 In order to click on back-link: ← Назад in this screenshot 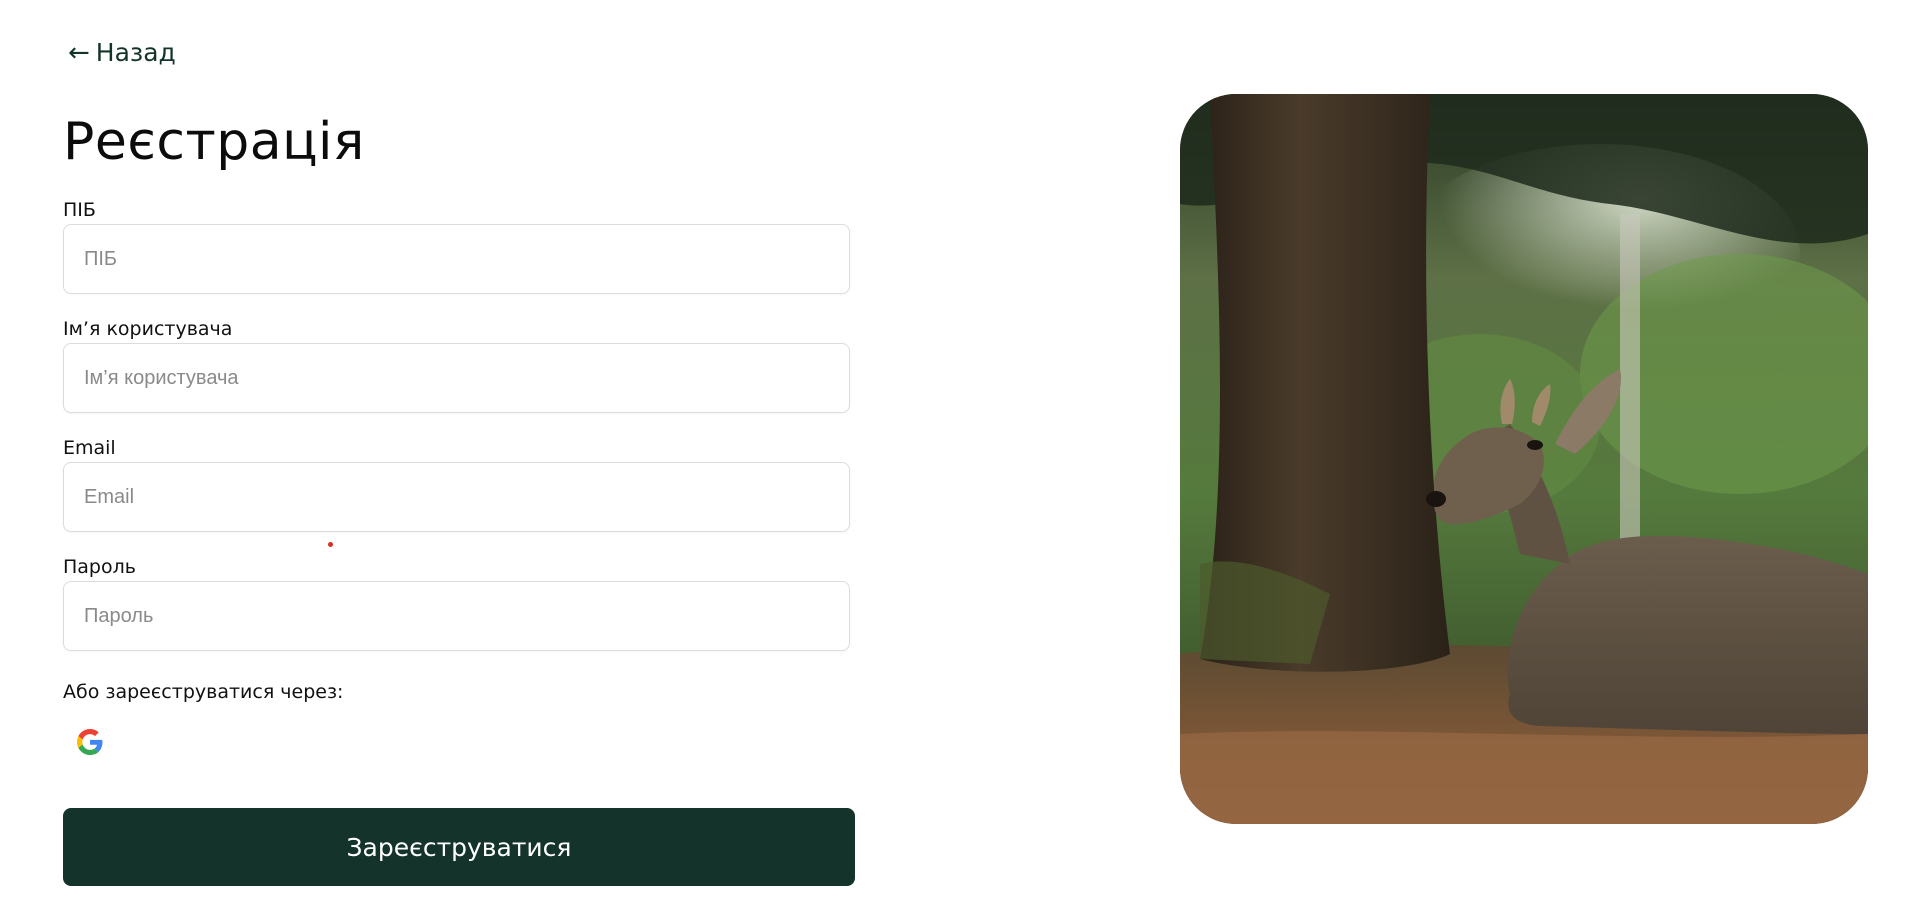, I will do `click(122, 52)`.